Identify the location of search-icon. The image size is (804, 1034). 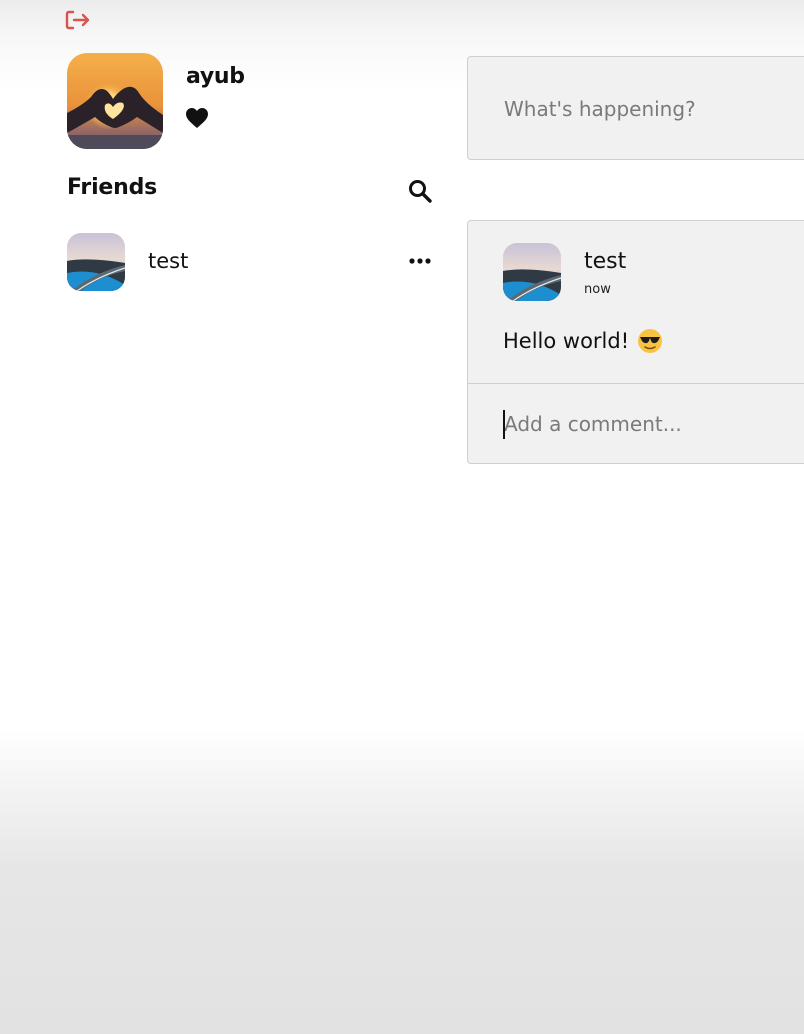
(420, 191).